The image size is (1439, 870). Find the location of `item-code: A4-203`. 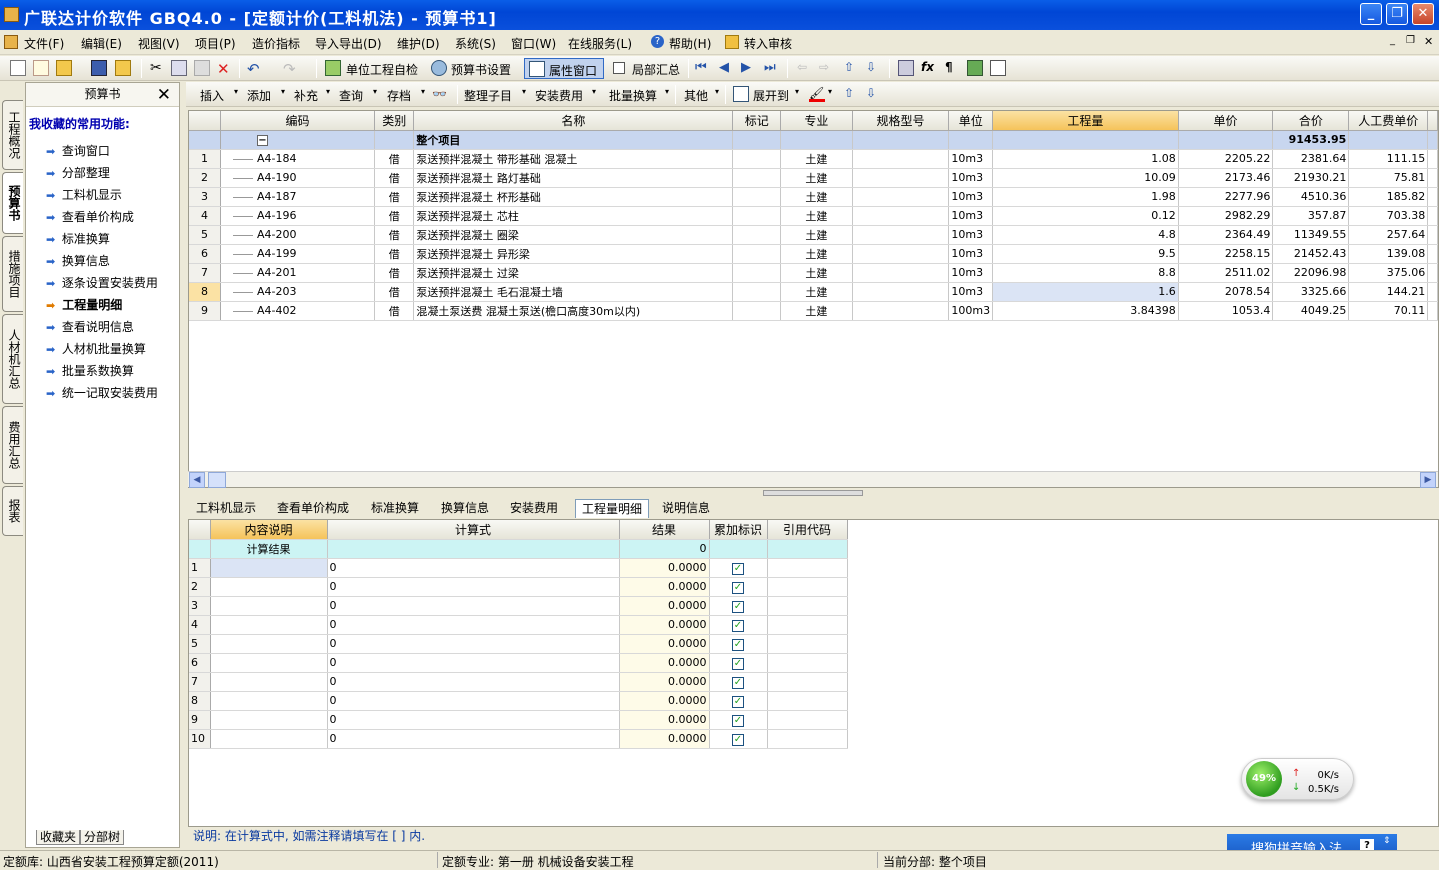

item-code: A4-203 is located at coordinates (298, 292).